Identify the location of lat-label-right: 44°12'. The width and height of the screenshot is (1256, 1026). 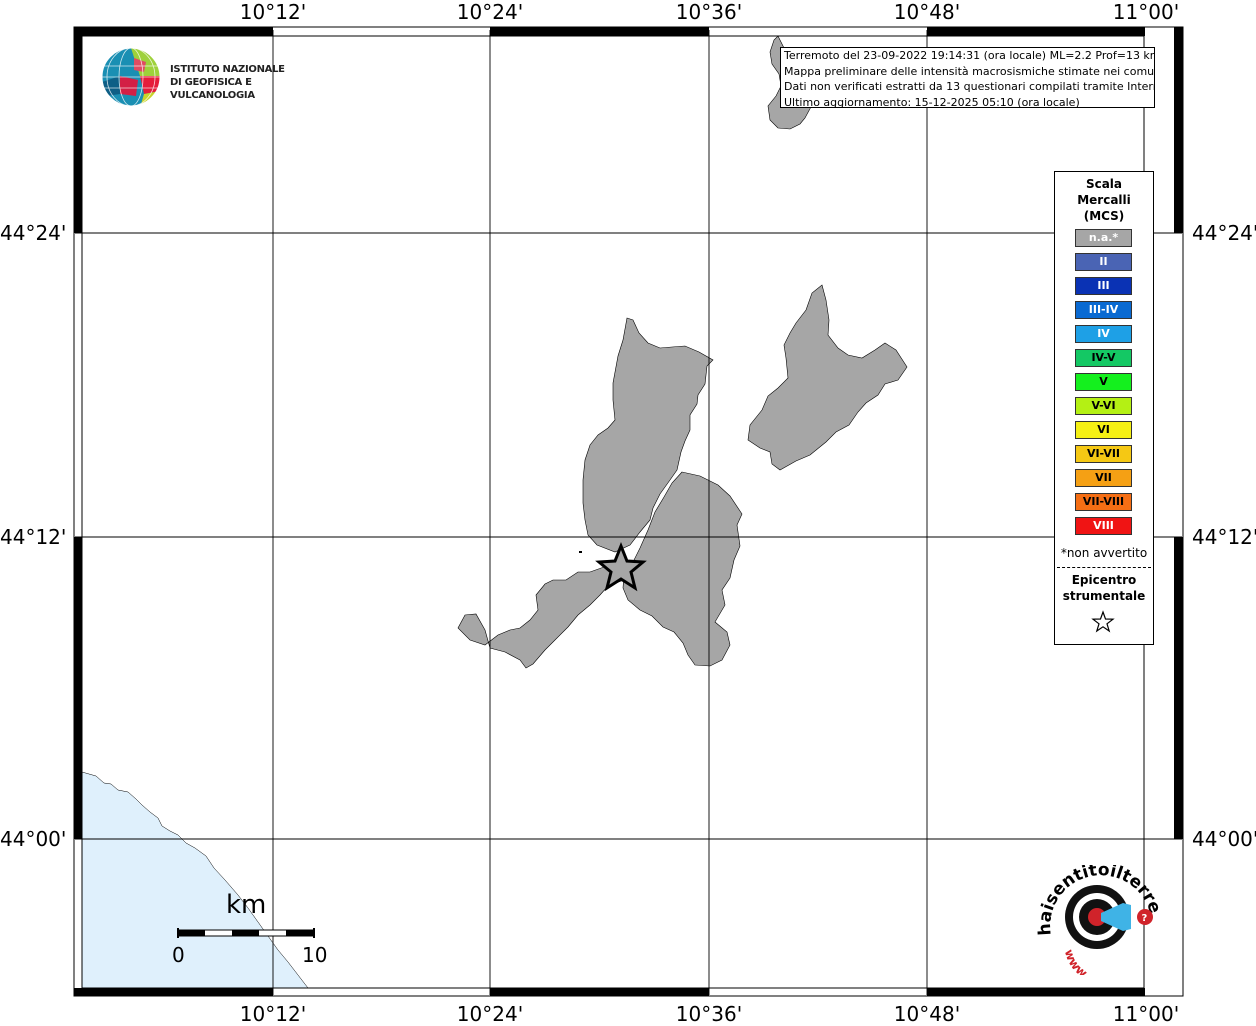
(1224, 537).